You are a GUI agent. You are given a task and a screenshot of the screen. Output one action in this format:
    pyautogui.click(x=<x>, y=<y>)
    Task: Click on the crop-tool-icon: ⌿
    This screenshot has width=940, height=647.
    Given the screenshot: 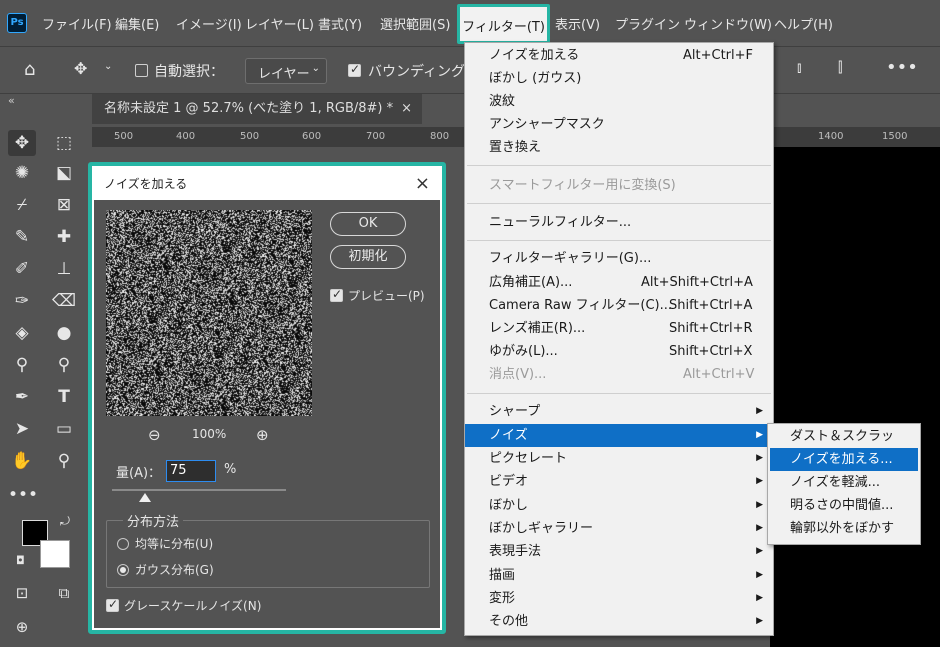 What is the action you would take?
    pyautogui.click(x=22, y=205)
    